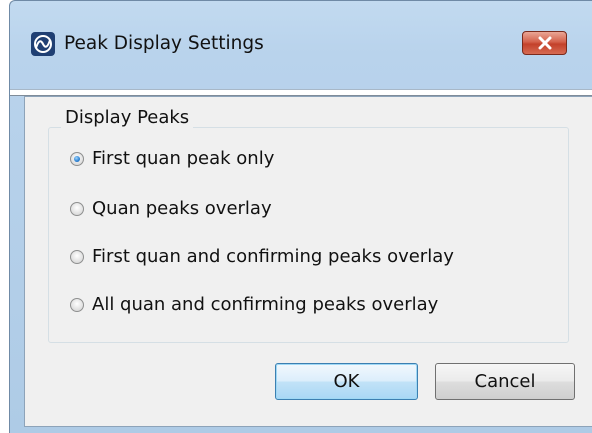 The height and width of the screenshot is (433, 592). Describe the element at coordinates (183, 158) in the screenshot. I see `radio-label: First quan peak only` at that location.